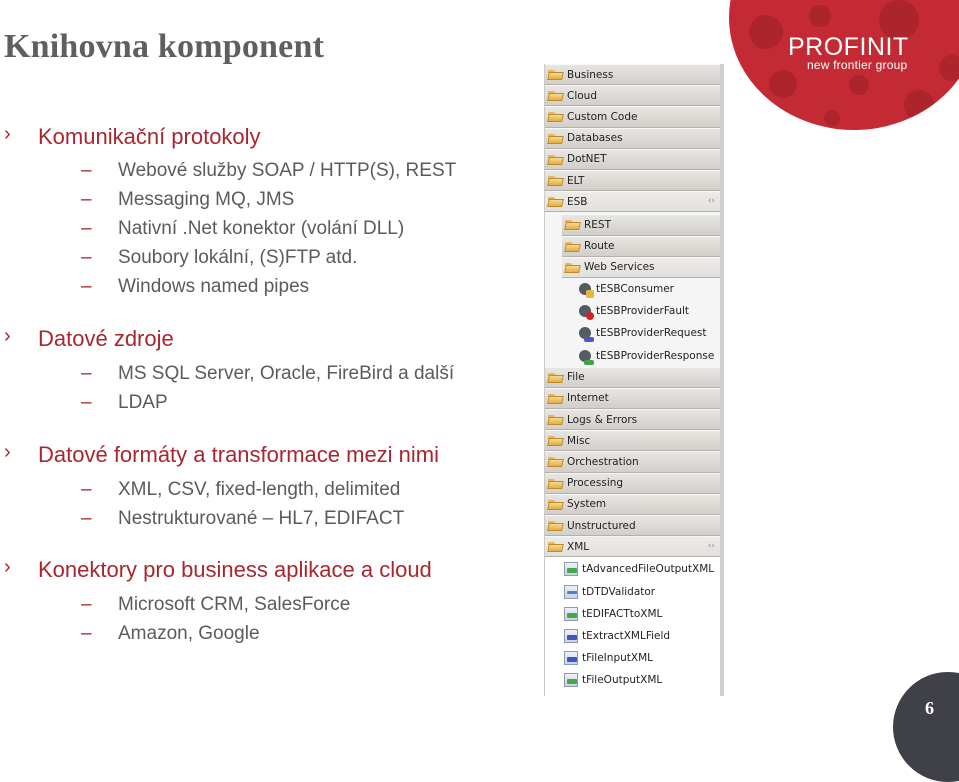 Image resolution: width=959 pixels, height=782 pixels. What do you see at coordinates (571, 658) in the screenshot?
I see `file-input-icon` at bounding box center [571, 658].